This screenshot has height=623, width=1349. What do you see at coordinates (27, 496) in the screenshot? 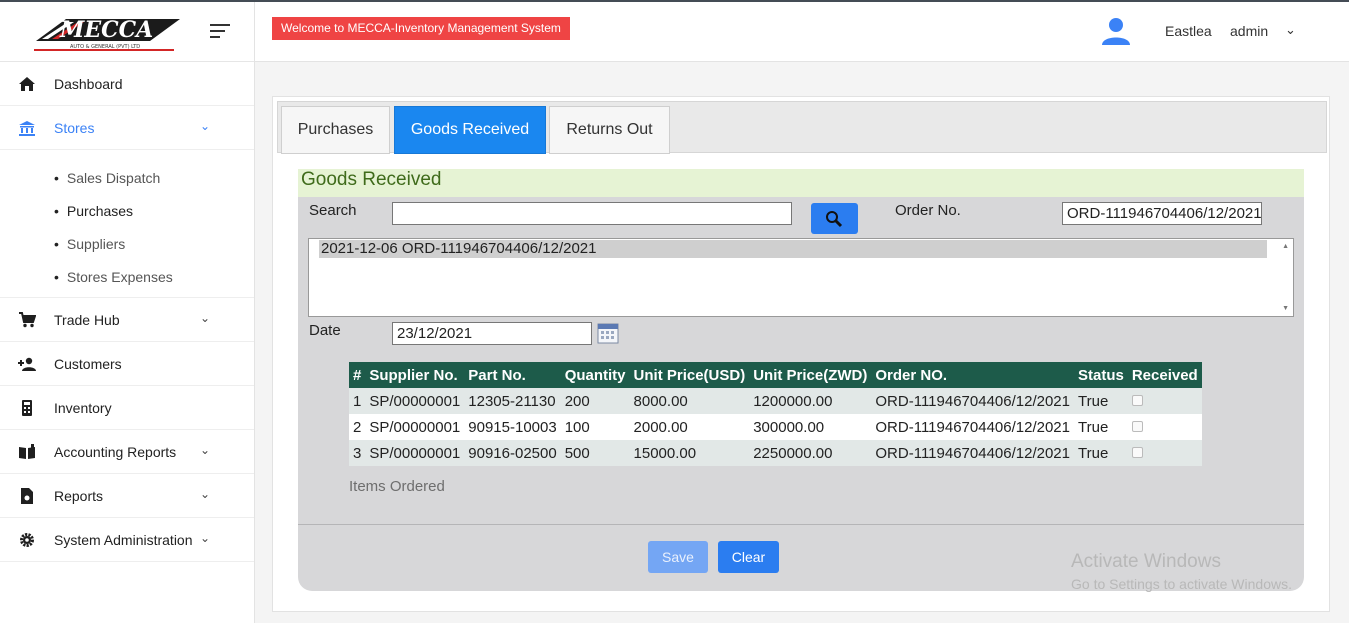
I see `file-icon` at bounding box center [27, 496].